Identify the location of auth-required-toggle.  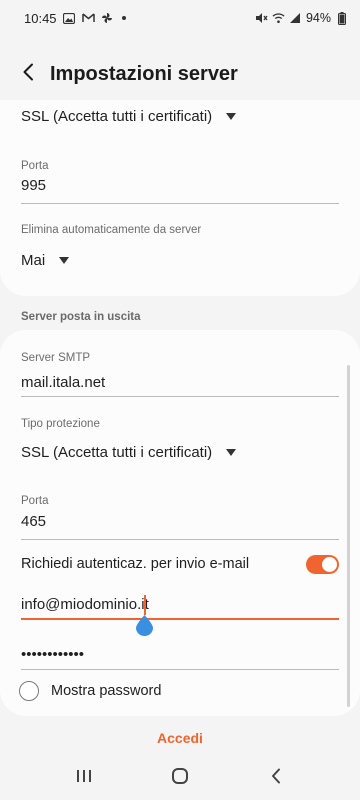
(322, 564).